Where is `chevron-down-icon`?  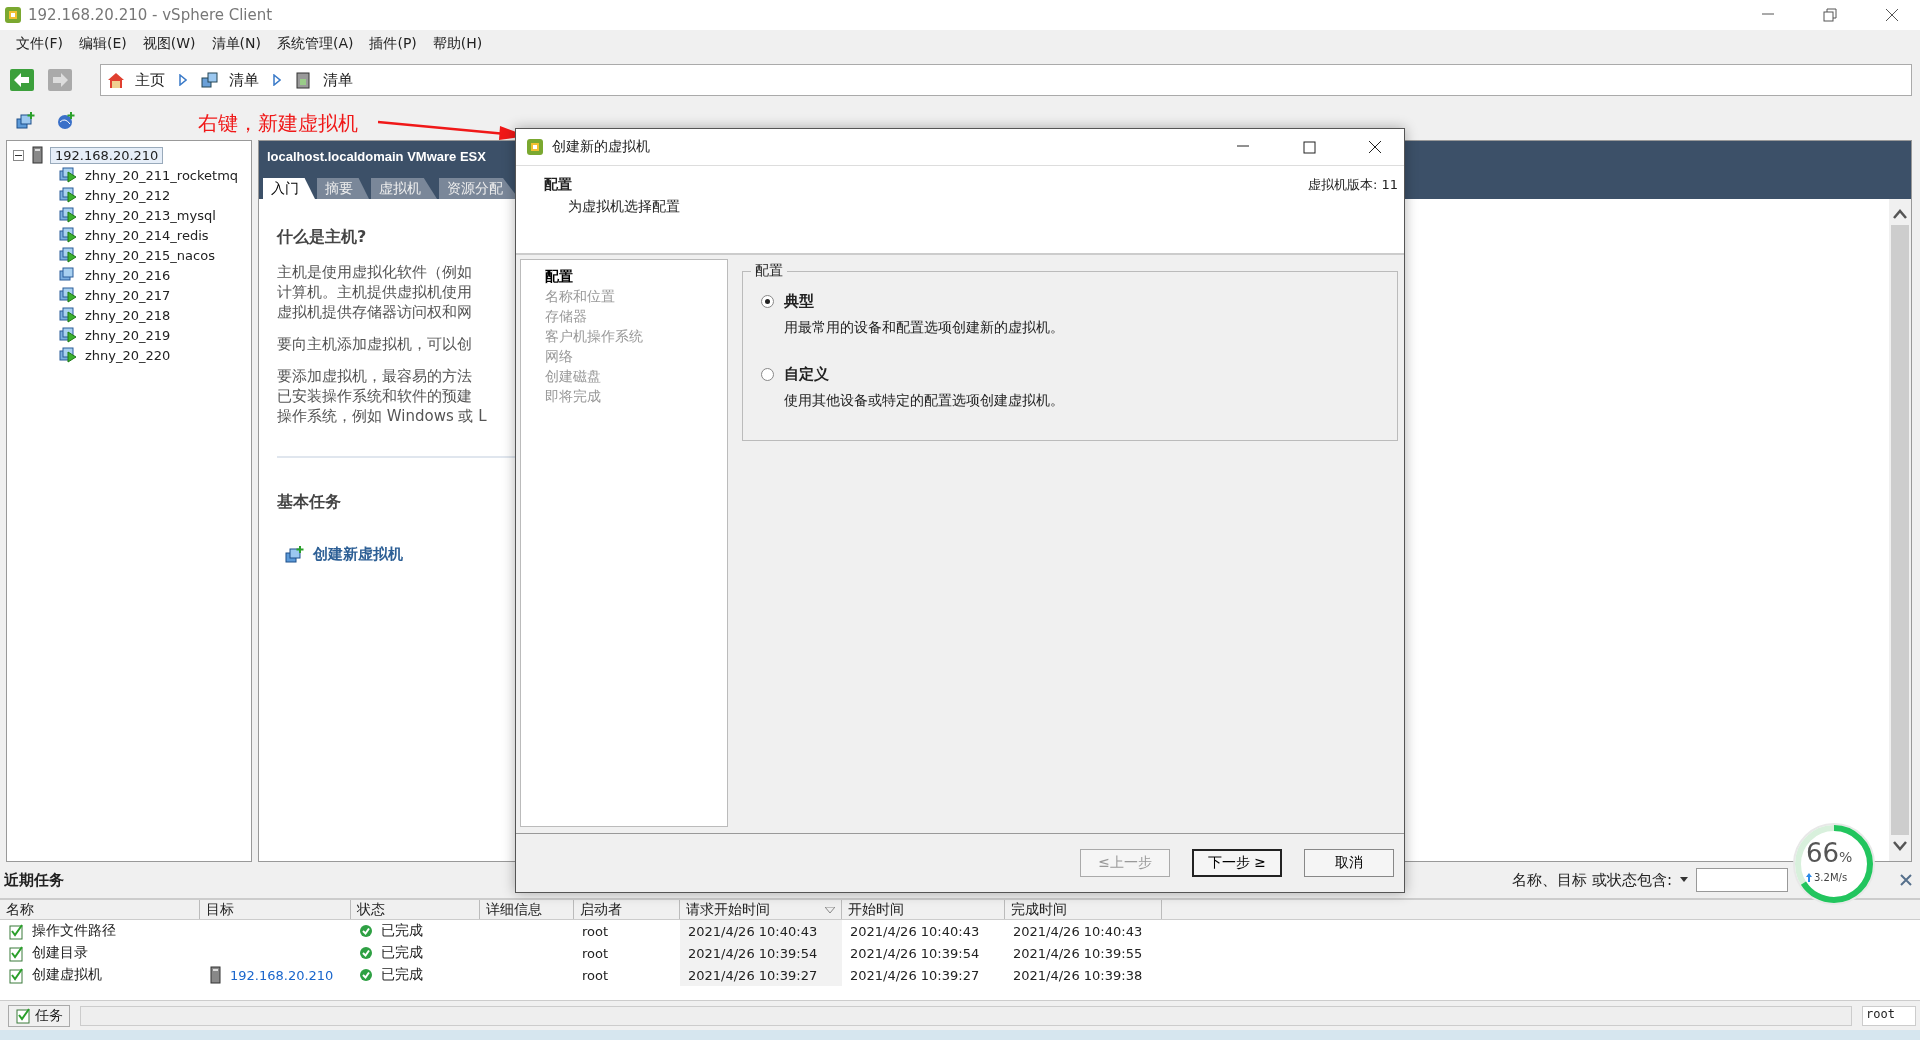 chevron-down-icon is located at coordinates (1900, 846).